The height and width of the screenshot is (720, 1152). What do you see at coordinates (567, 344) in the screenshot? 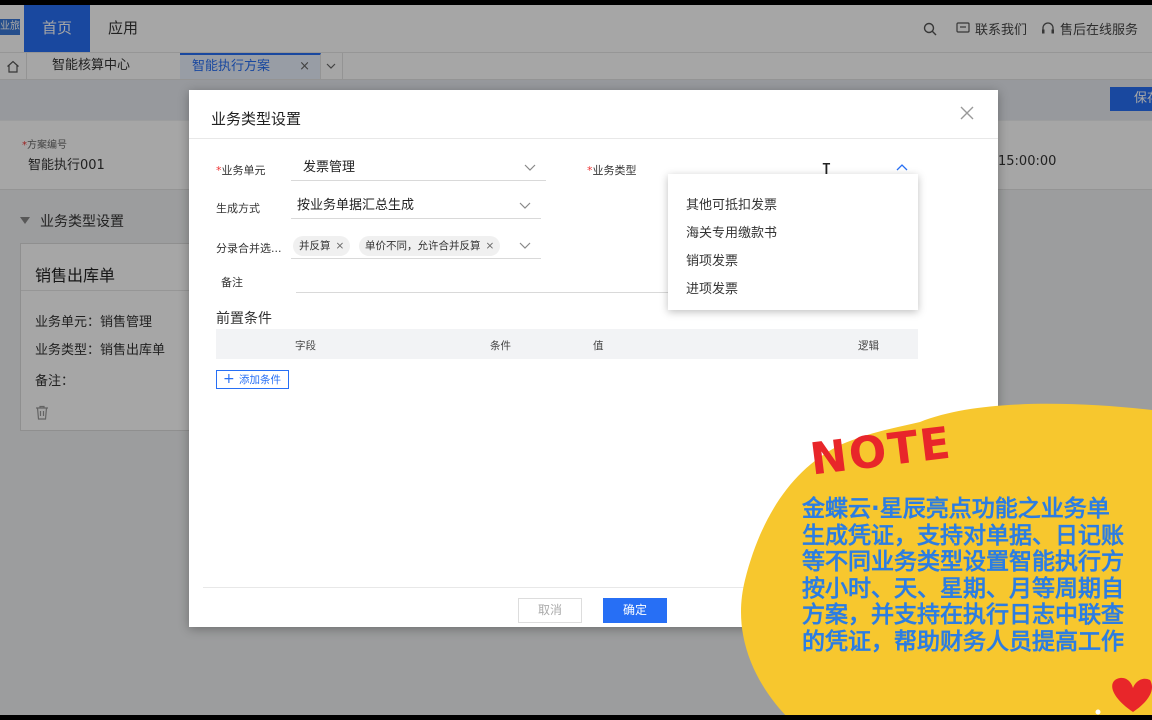
I see `precondition-table-header: 字段 条件 值 逻辑` at bounding box center [567, 344].